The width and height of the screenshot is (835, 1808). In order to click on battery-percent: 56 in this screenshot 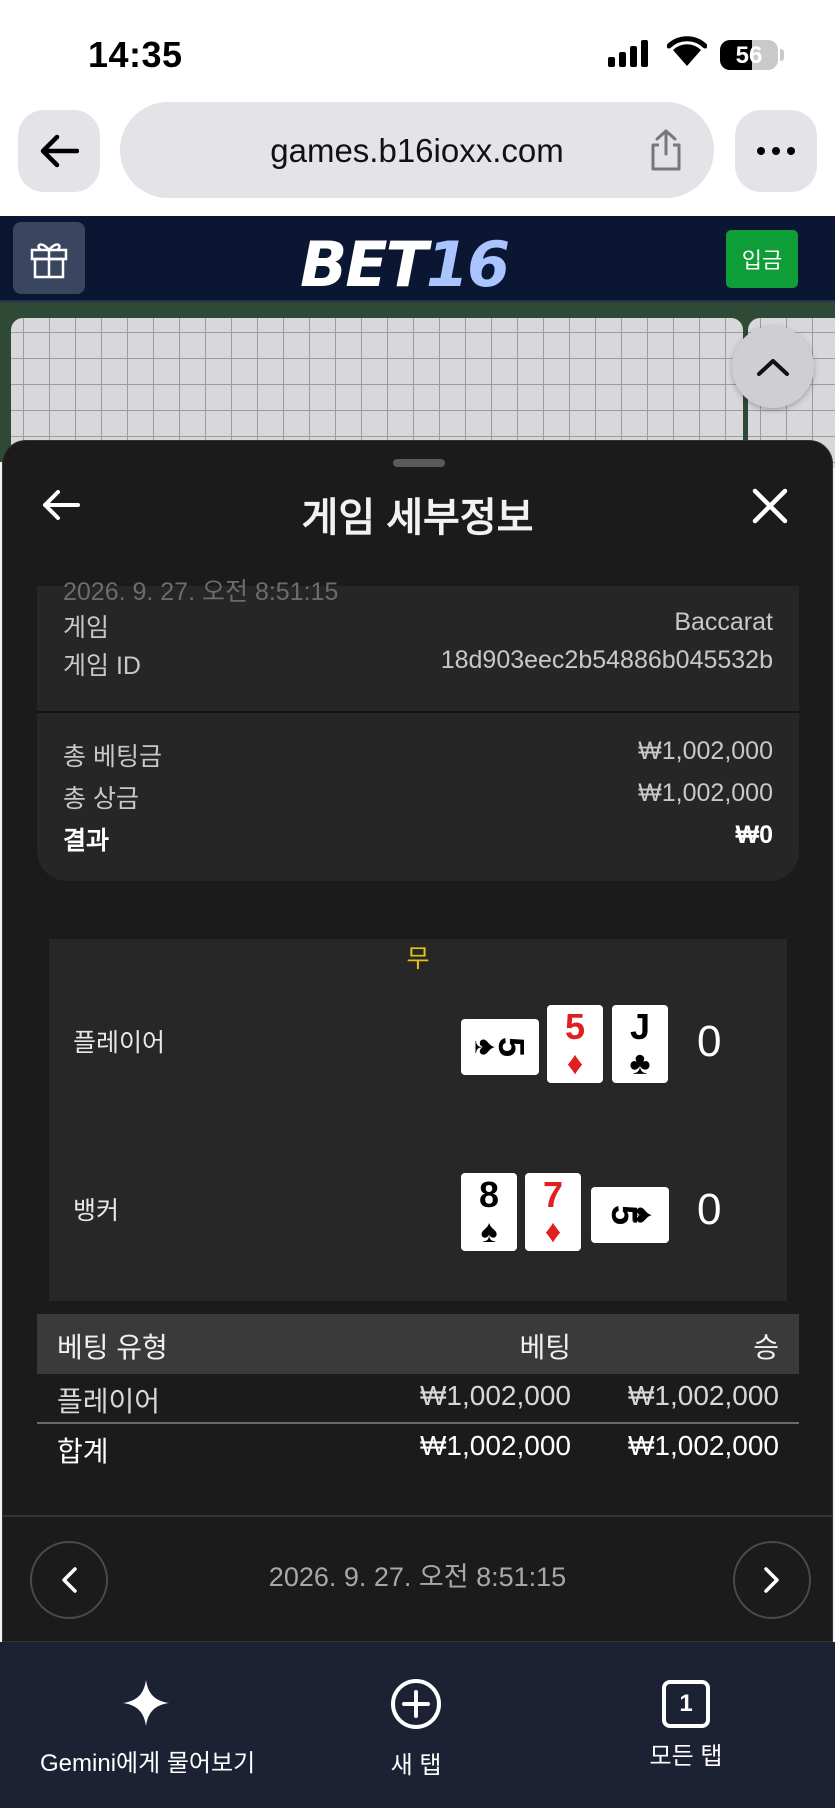, I will do `click(749, 55)`.